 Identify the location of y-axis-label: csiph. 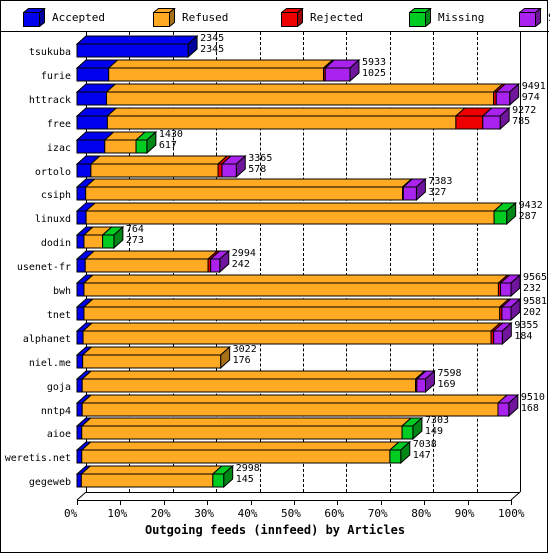
(55, 196).